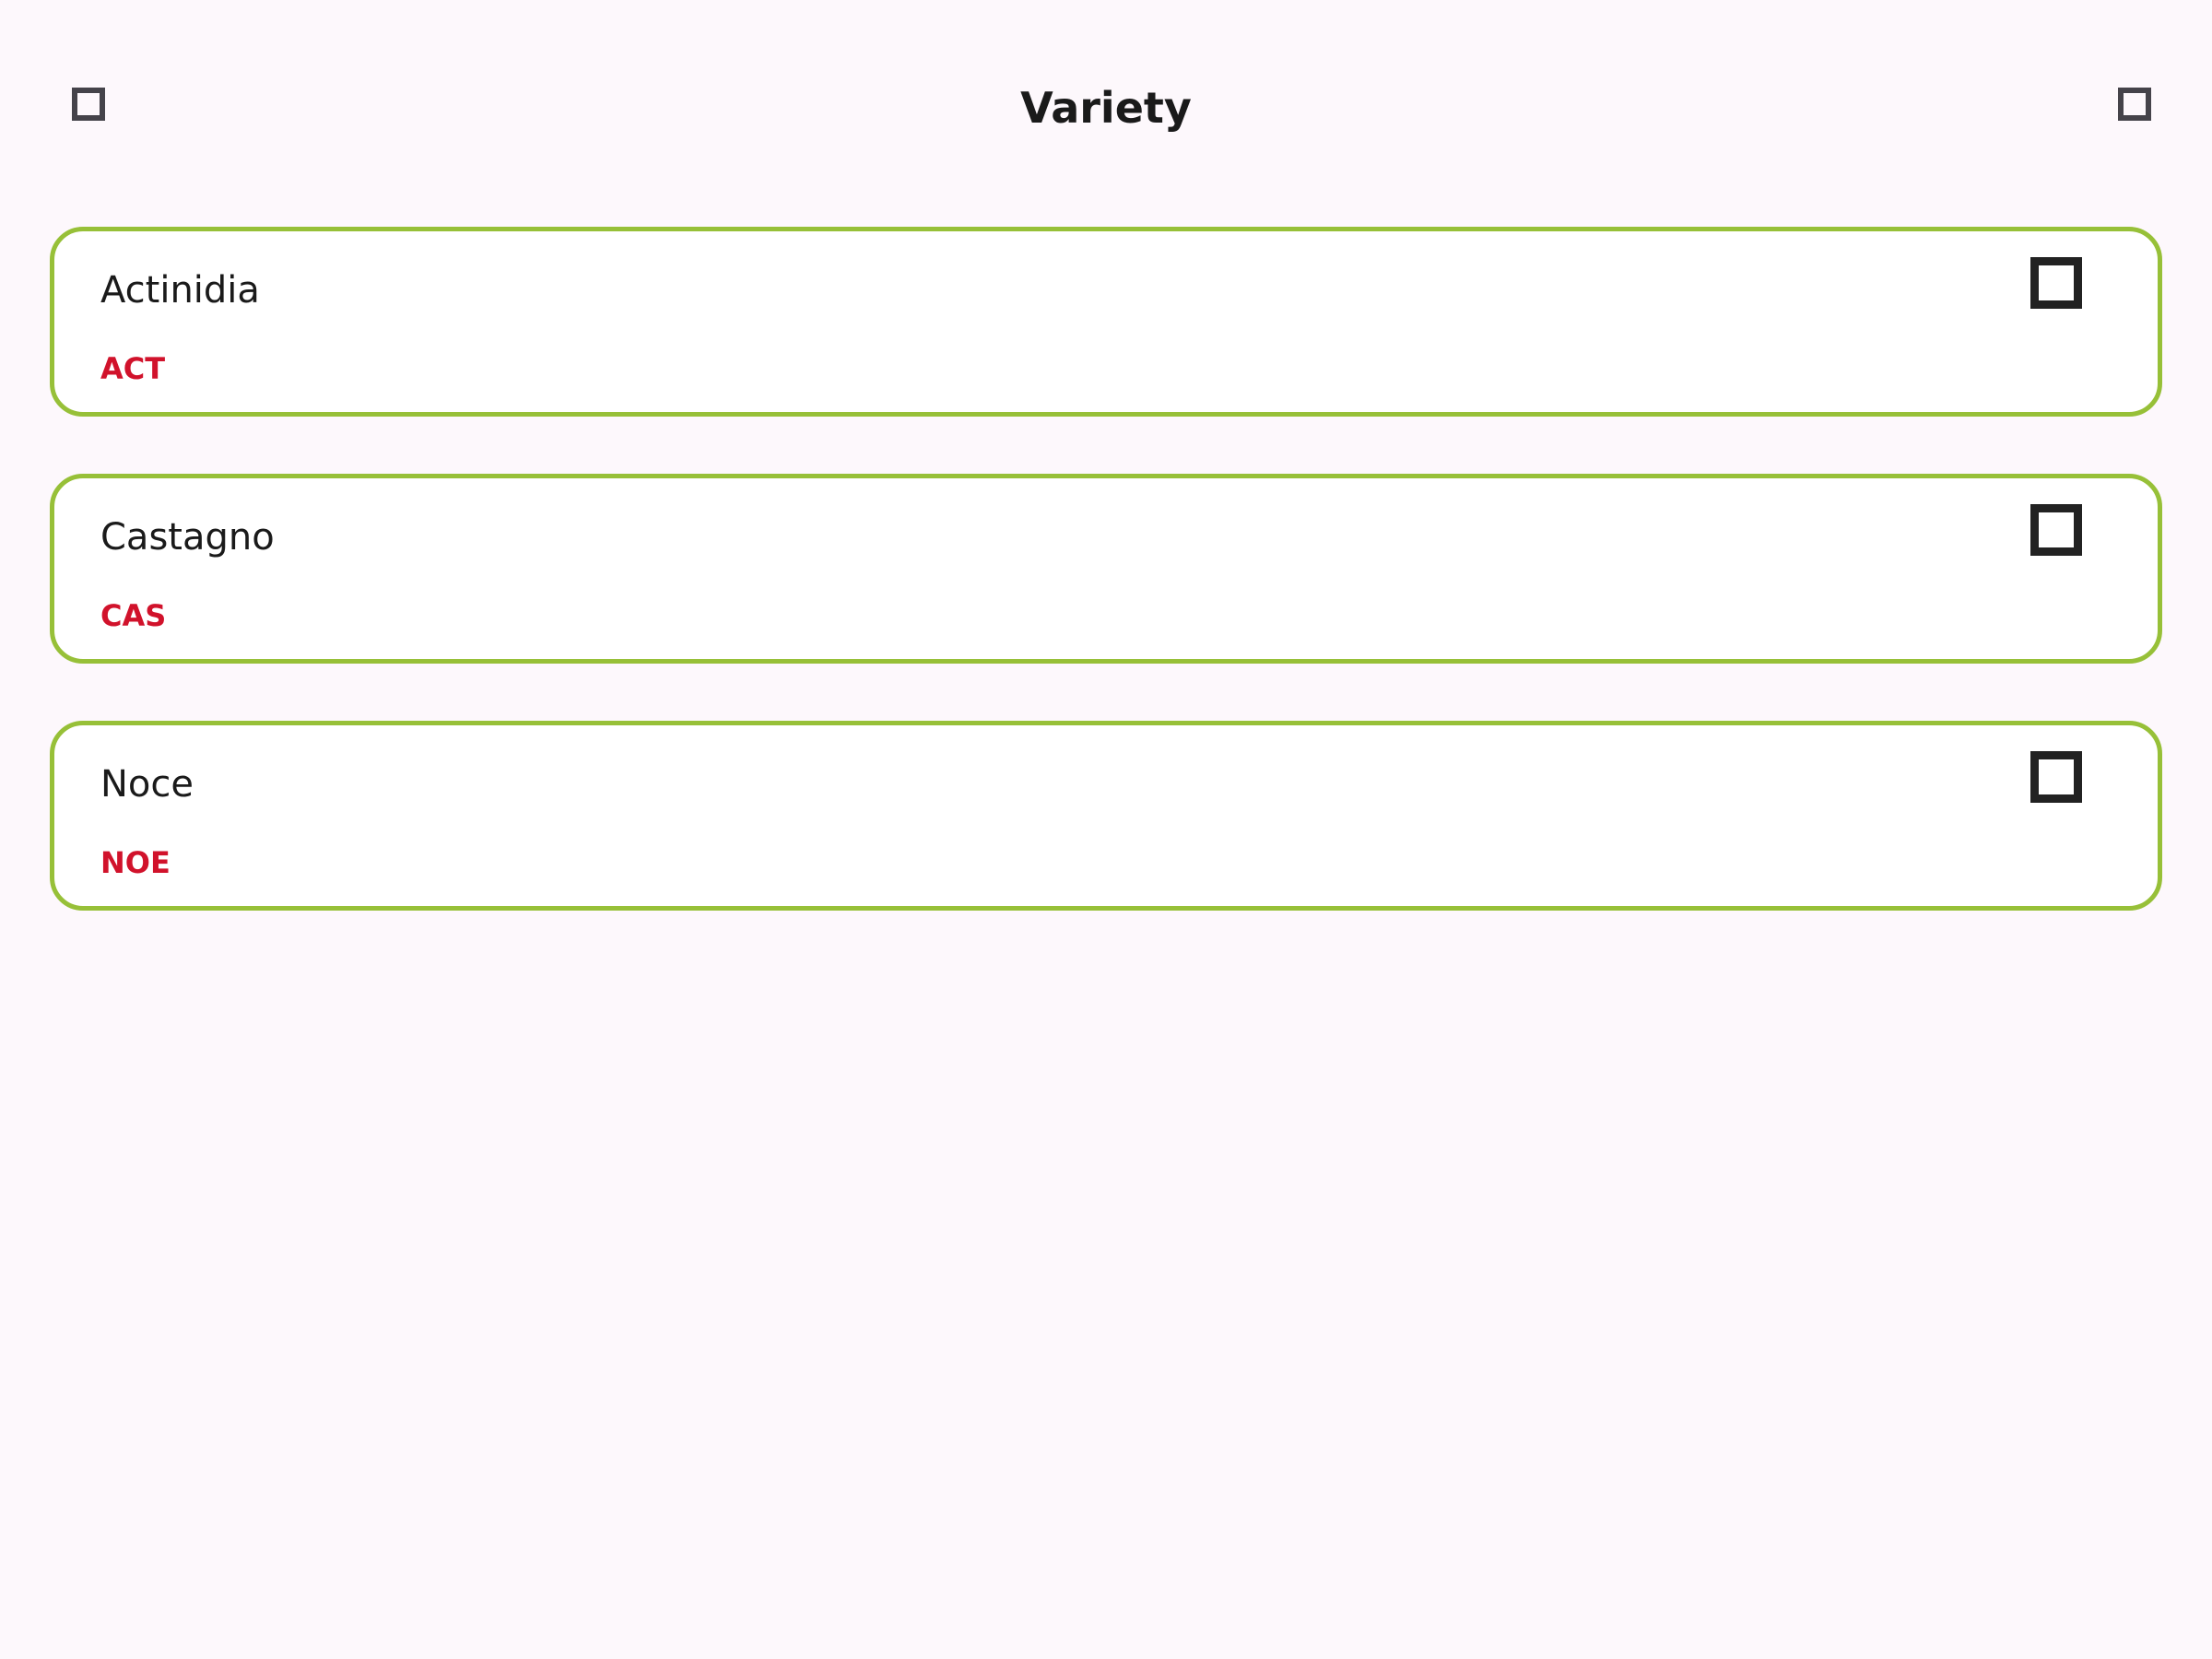 The width and height of the screenshot is (2212, 1659). I want to click on page-title: Variety, so click(1106, 108).